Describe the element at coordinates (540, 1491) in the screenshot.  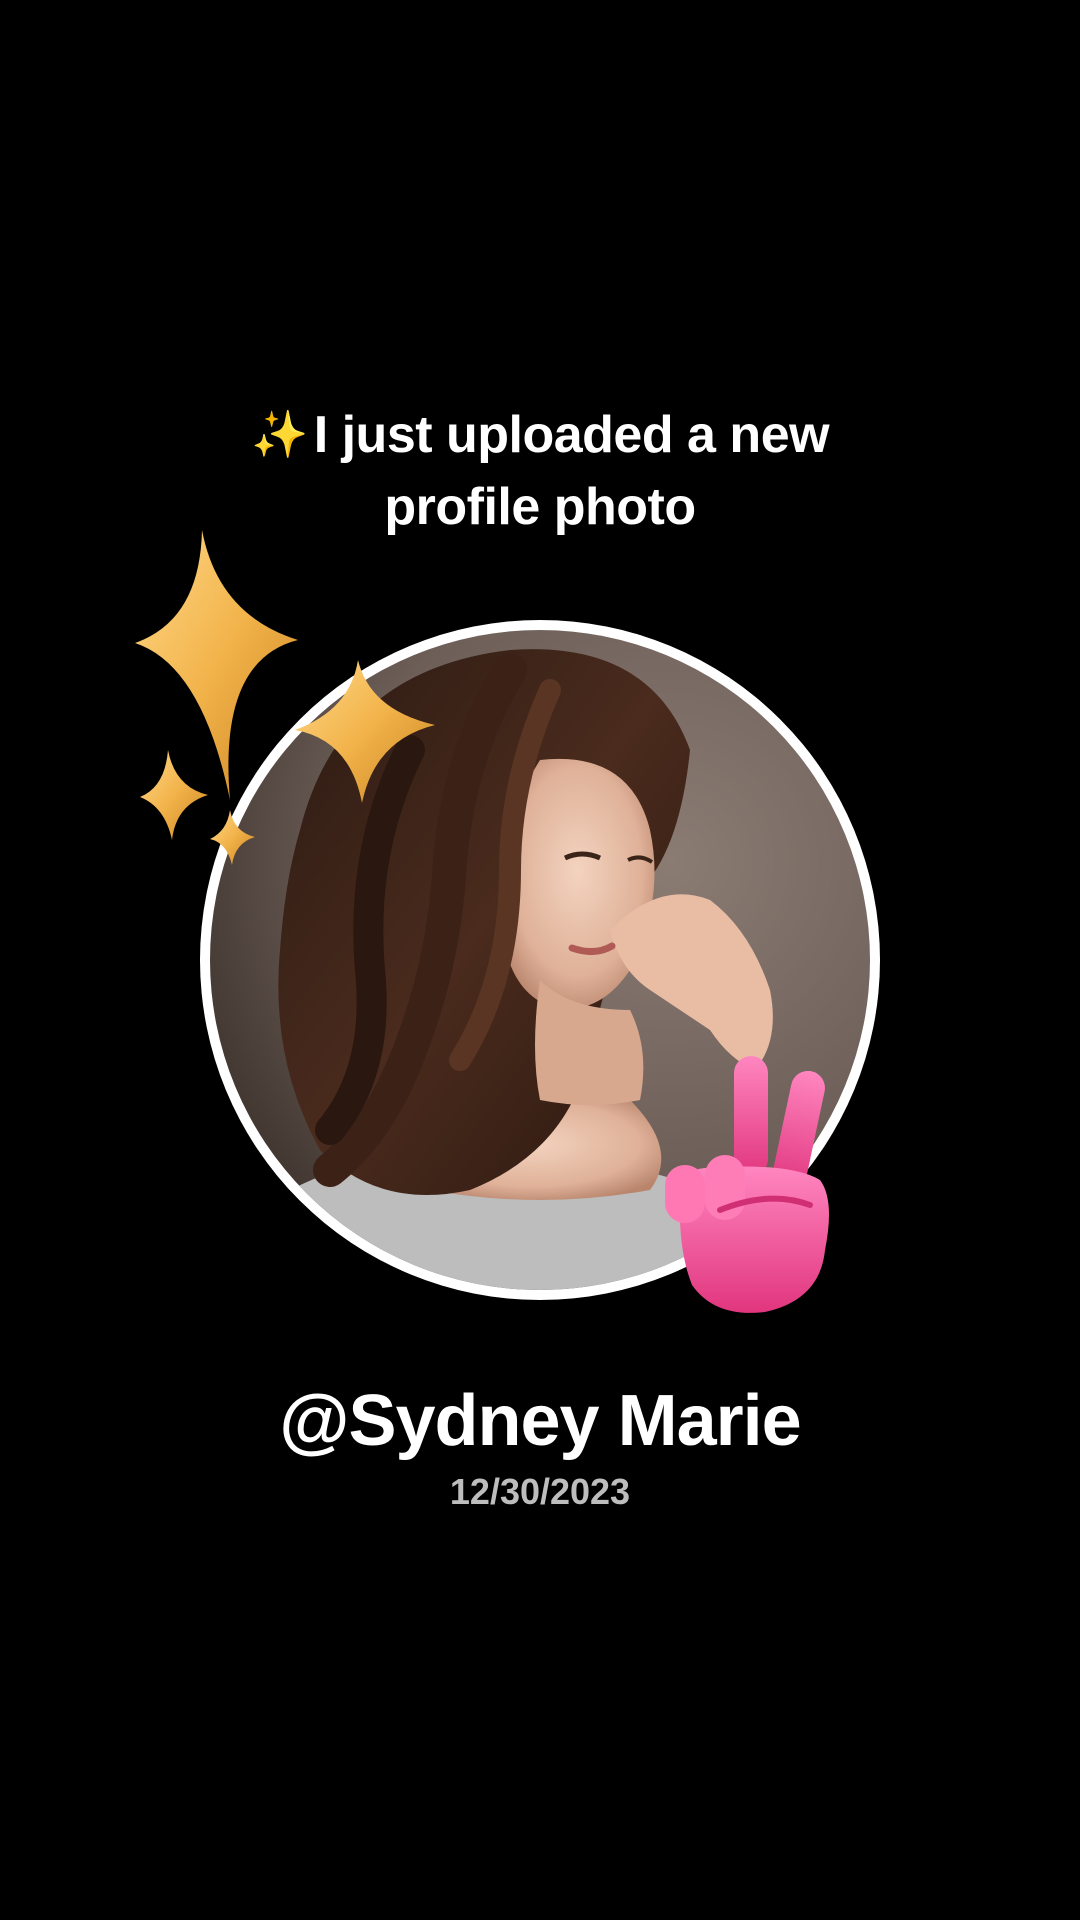
I see `post-date: 12/30/2023` at that location.